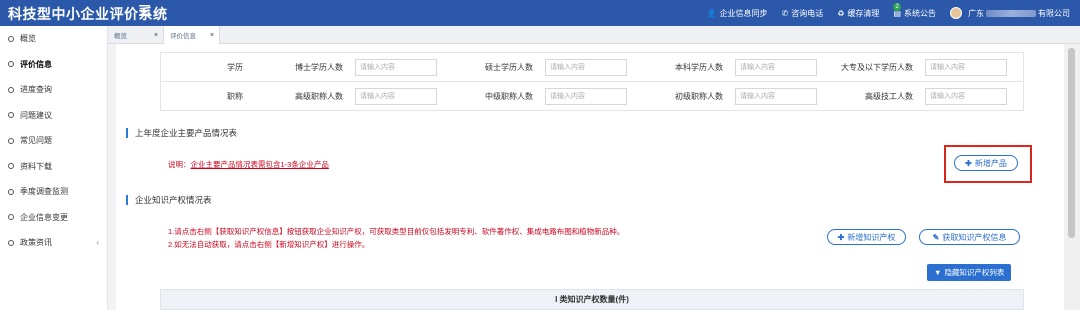 This screenshot has height=310, width=1080. What do you see at coordinates (956, 13) in the screenshot?
I see `avatar` at bounding box center [956, 13].